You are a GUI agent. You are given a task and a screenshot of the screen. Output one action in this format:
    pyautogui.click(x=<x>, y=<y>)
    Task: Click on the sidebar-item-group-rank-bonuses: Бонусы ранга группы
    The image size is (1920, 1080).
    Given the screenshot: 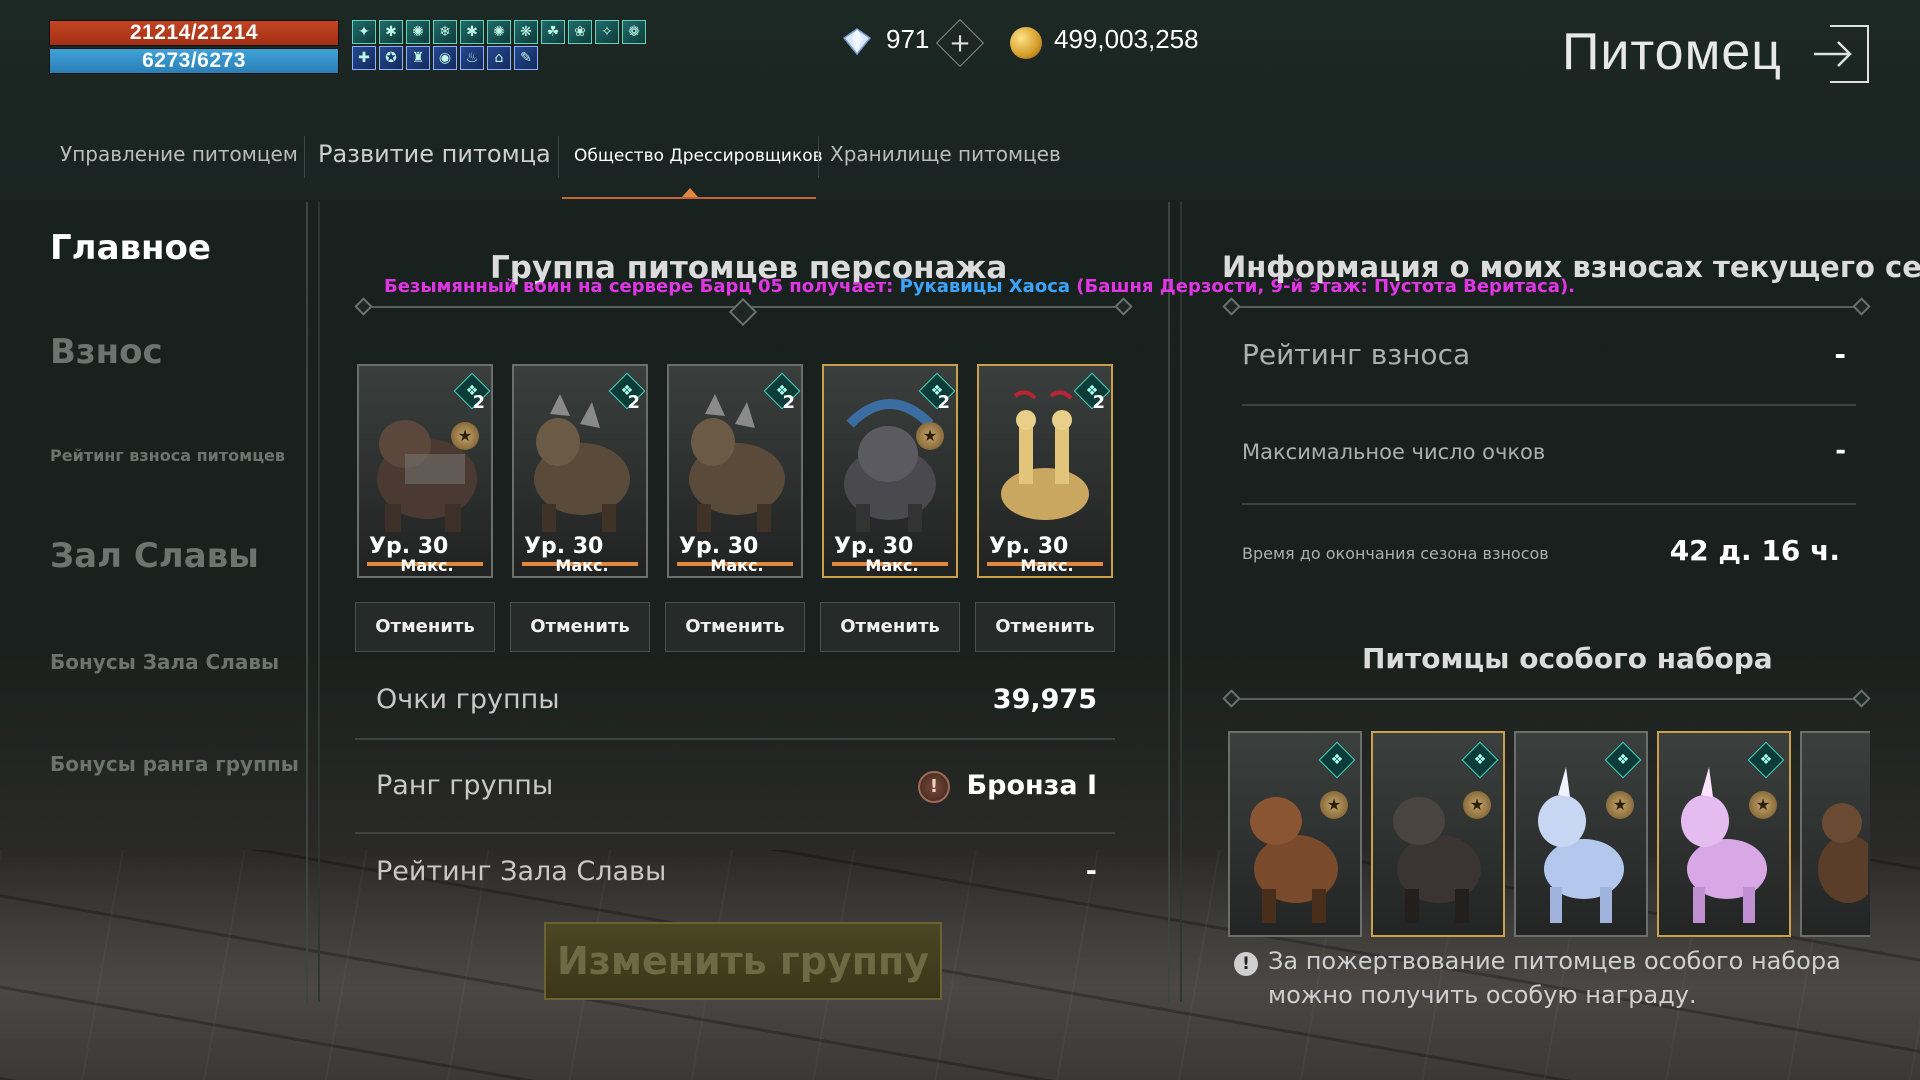 What is the action you would take?
    pyautogui.click(x=174, y=764)
    